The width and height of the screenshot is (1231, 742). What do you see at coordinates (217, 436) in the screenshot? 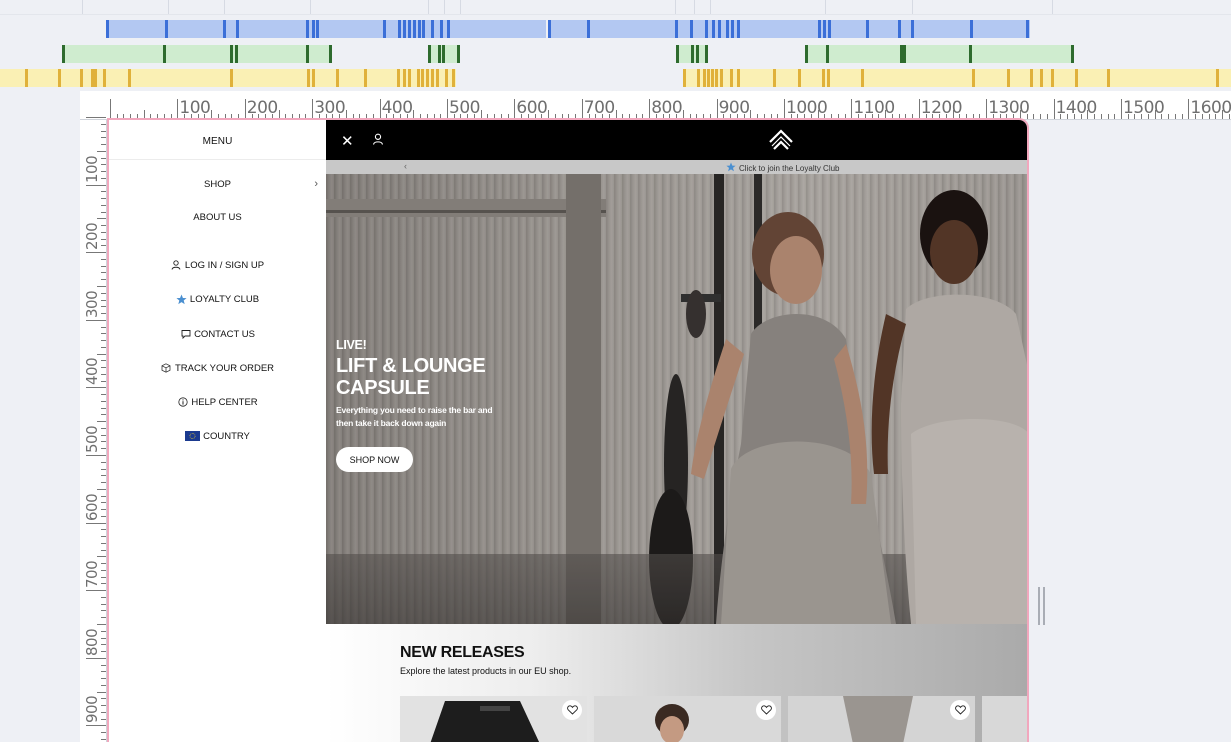
I see `menu-item-country: COUNTRY` at bounding box center [217, 436].